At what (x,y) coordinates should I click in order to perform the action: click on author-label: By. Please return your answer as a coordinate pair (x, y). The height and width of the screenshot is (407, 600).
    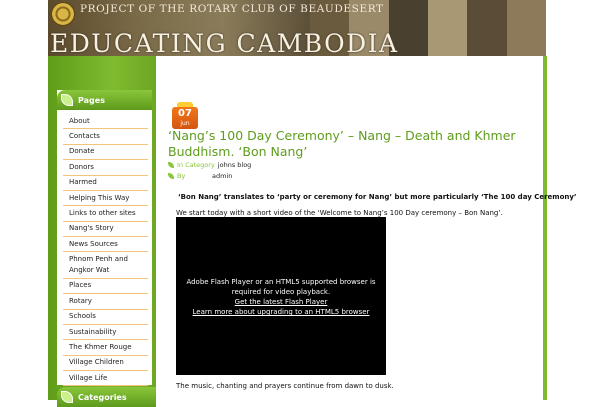
    Looking at the image, I should click on (181, 176).